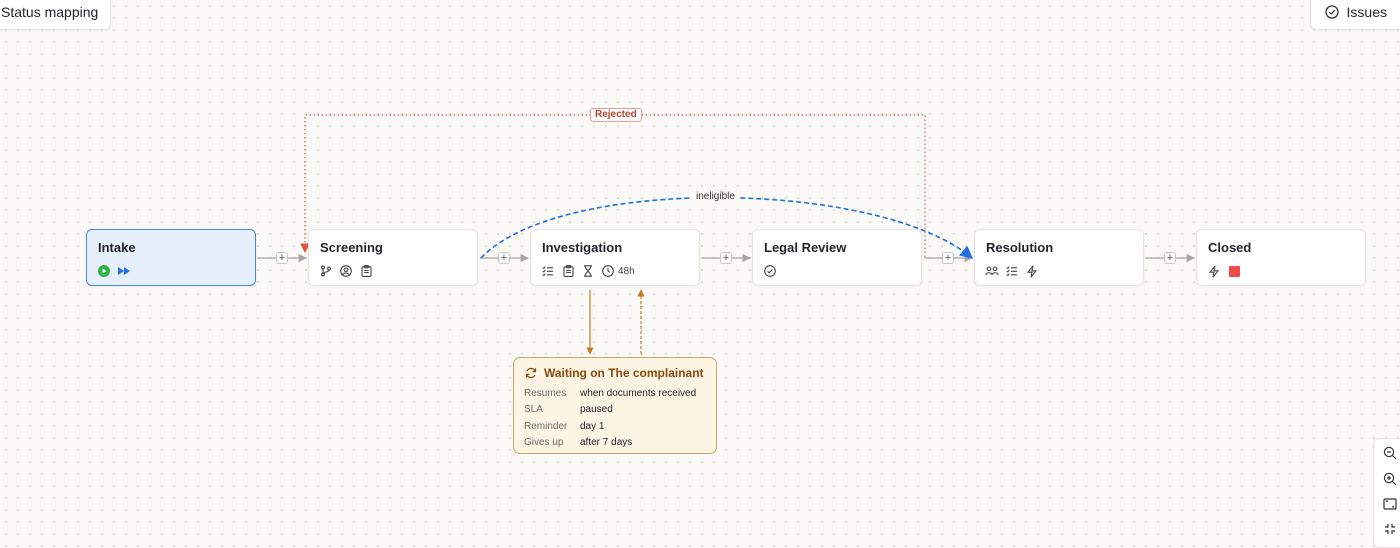 The height and width of the screenshot is (548, 1400). What do you see at coordinates (326, 271) in the screenshot?
I see `branch-icon` at bounding box center [326, 271].